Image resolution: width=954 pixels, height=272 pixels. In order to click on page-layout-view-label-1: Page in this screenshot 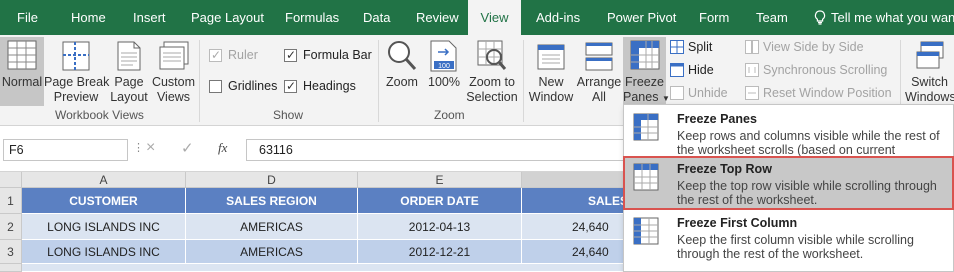, I will do `click(129, 82)`.